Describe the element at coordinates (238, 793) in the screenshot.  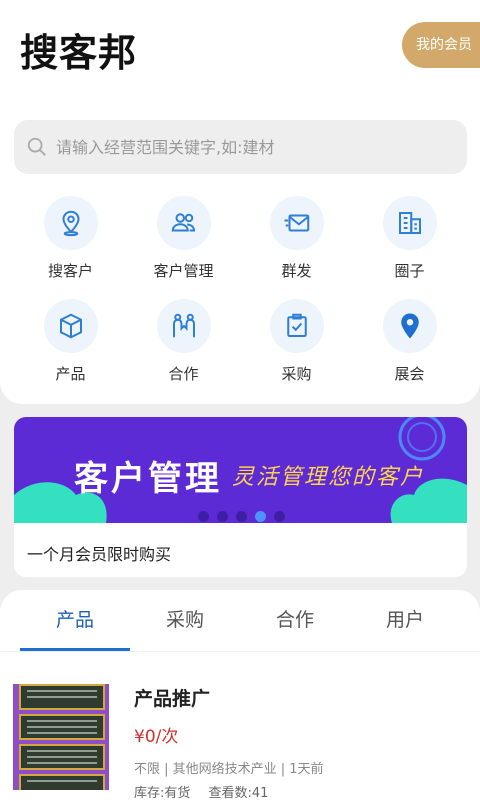
I see `product-views: 查看数:41` at that location.